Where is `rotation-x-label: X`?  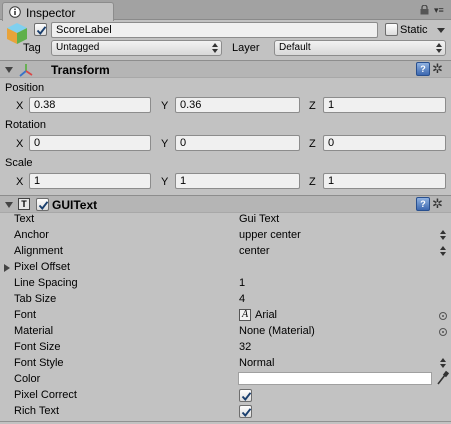 rotation-x-label: X is located at coordinates (20, 144).